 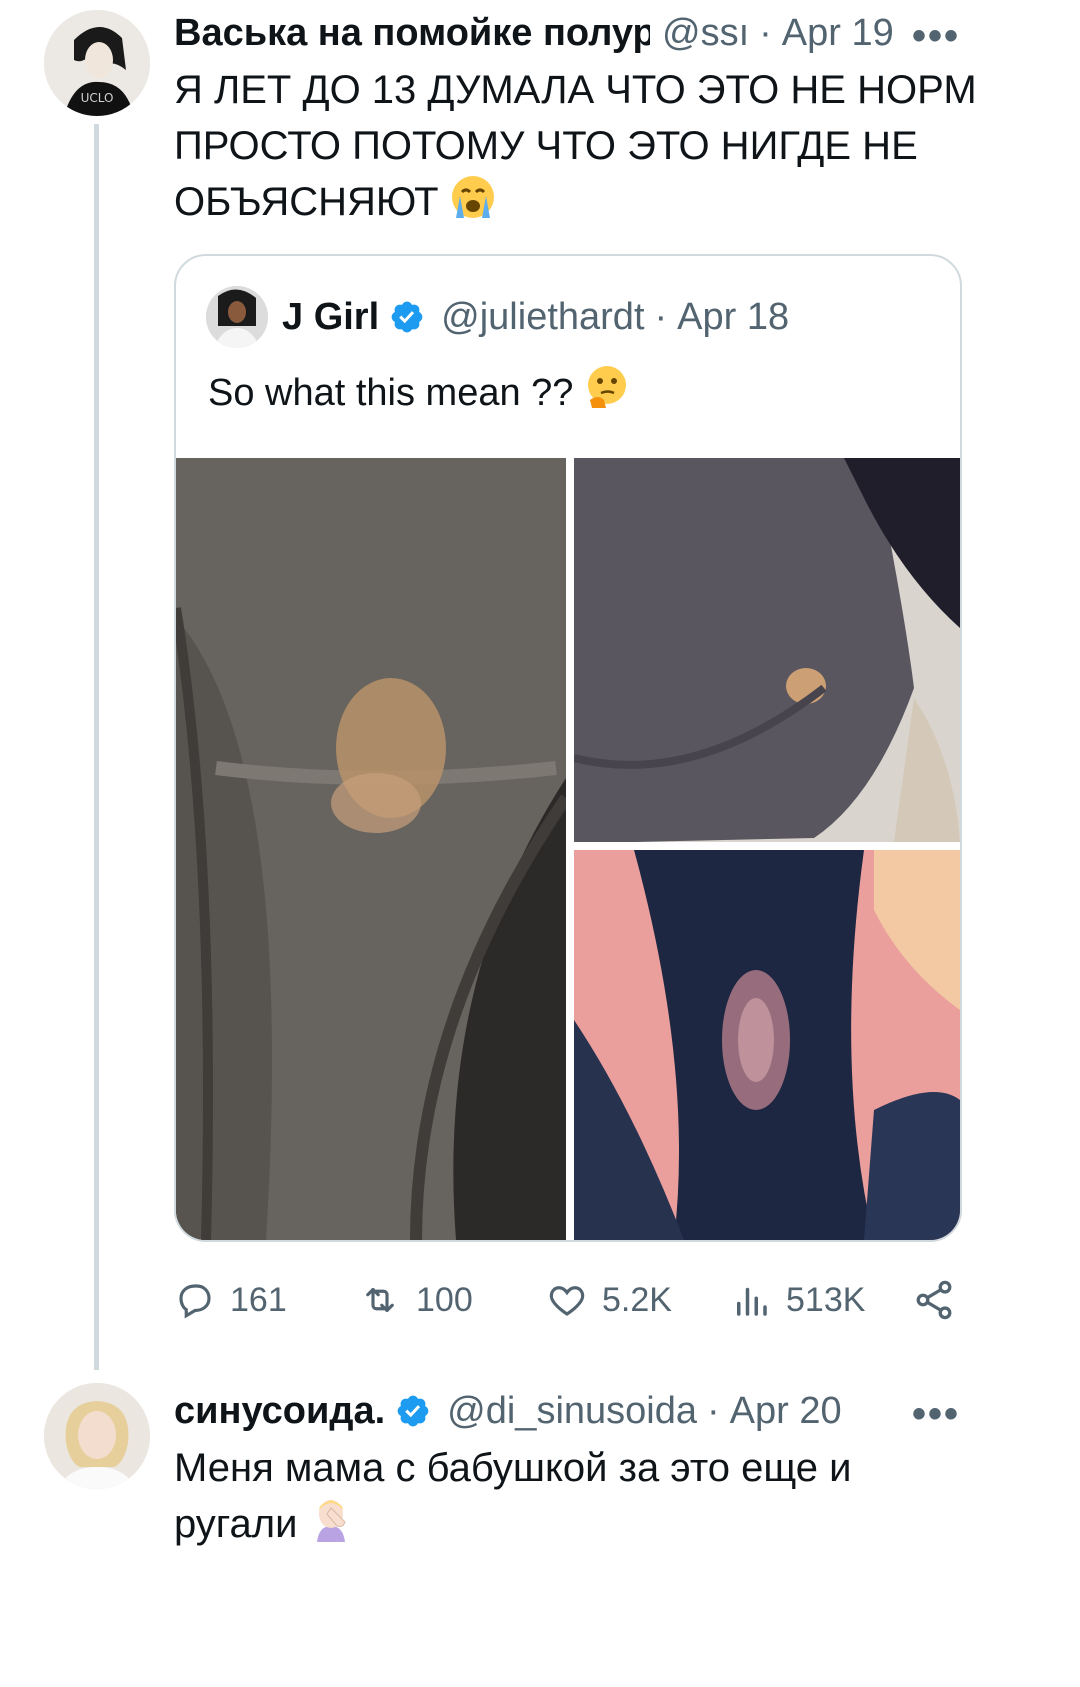 I want to click on share-icon, so click(x=934, y=1300).